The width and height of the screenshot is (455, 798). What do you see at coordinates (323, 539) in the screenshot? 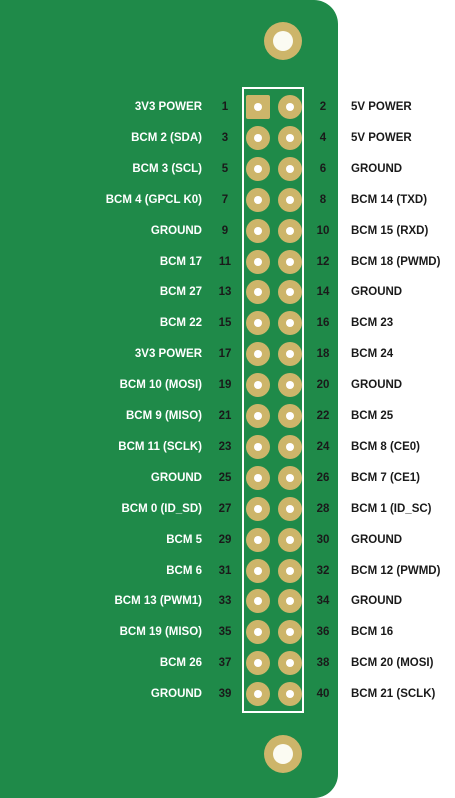
I see `right-pin-number: 30` at bounding box center [323, 539].